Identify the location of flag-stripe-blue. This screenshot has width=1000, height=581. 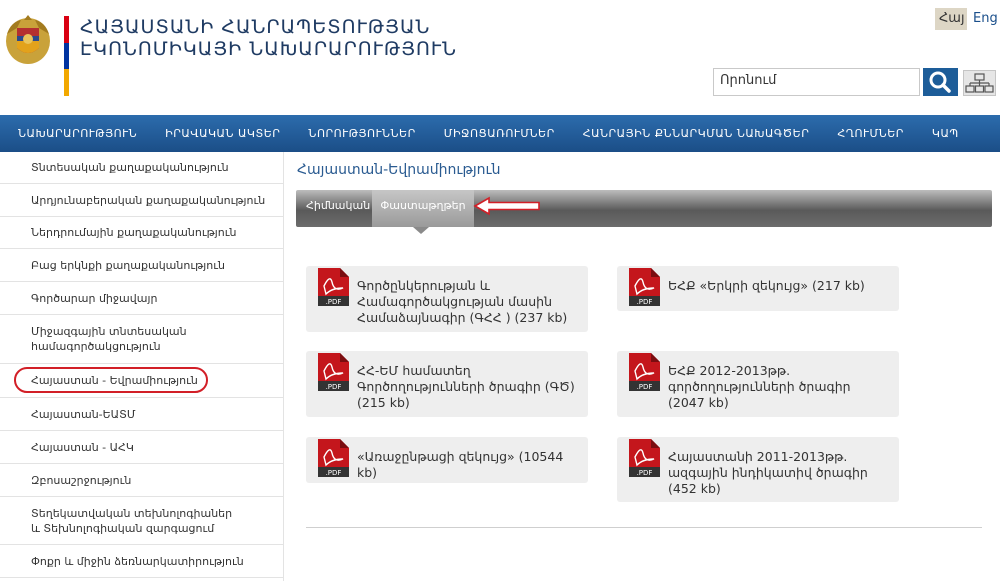
(66, 56).